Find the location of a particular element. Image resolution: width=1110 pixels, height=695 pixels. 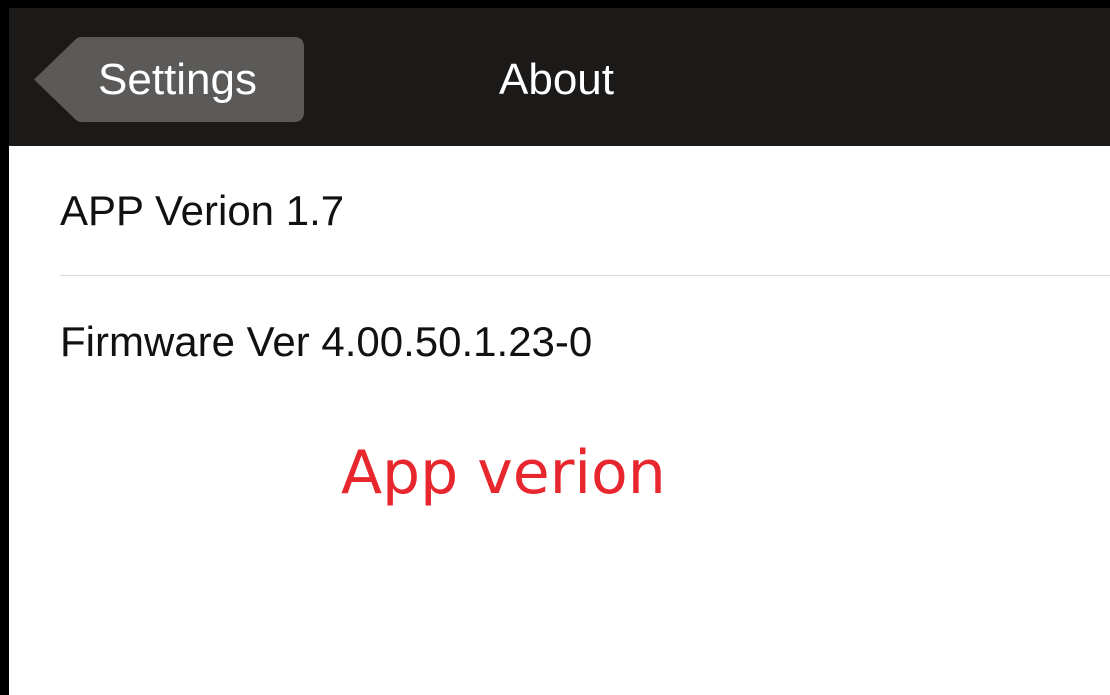

back-button-label: Settings is located at coordinates (177, 79).